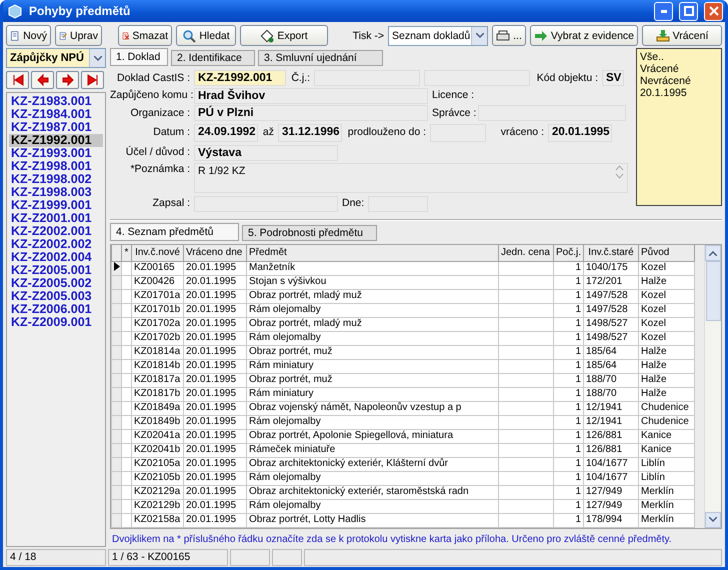 The image size is (728, 570). I want to click on document-item: KZ-Z1998.001, so click(56, 166).